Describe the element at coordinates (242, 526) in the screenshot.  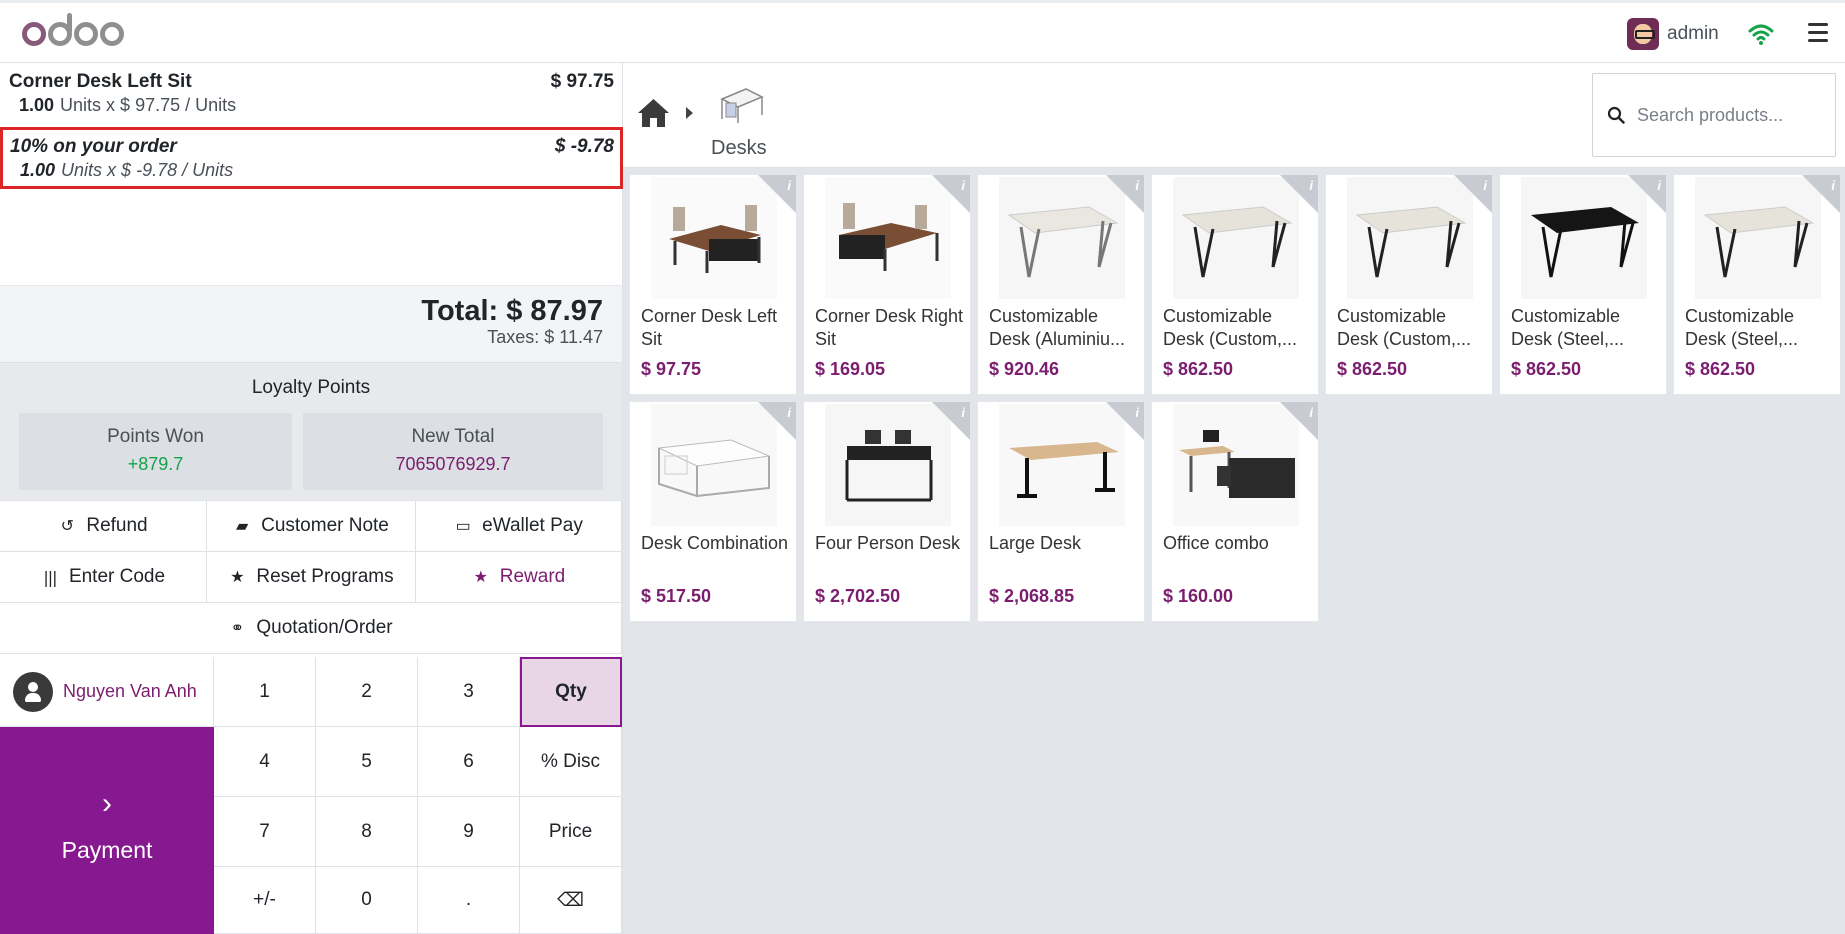
I see `note-icon: ▰` at that location.